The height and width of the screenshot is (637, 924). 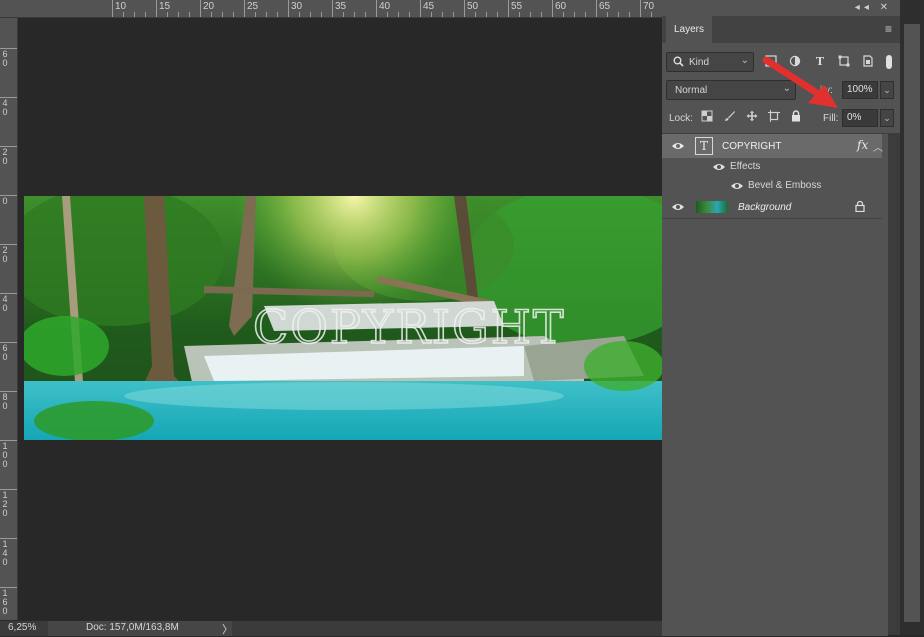 I want to click on ruler-label: 55, so click(x=517, y=6).